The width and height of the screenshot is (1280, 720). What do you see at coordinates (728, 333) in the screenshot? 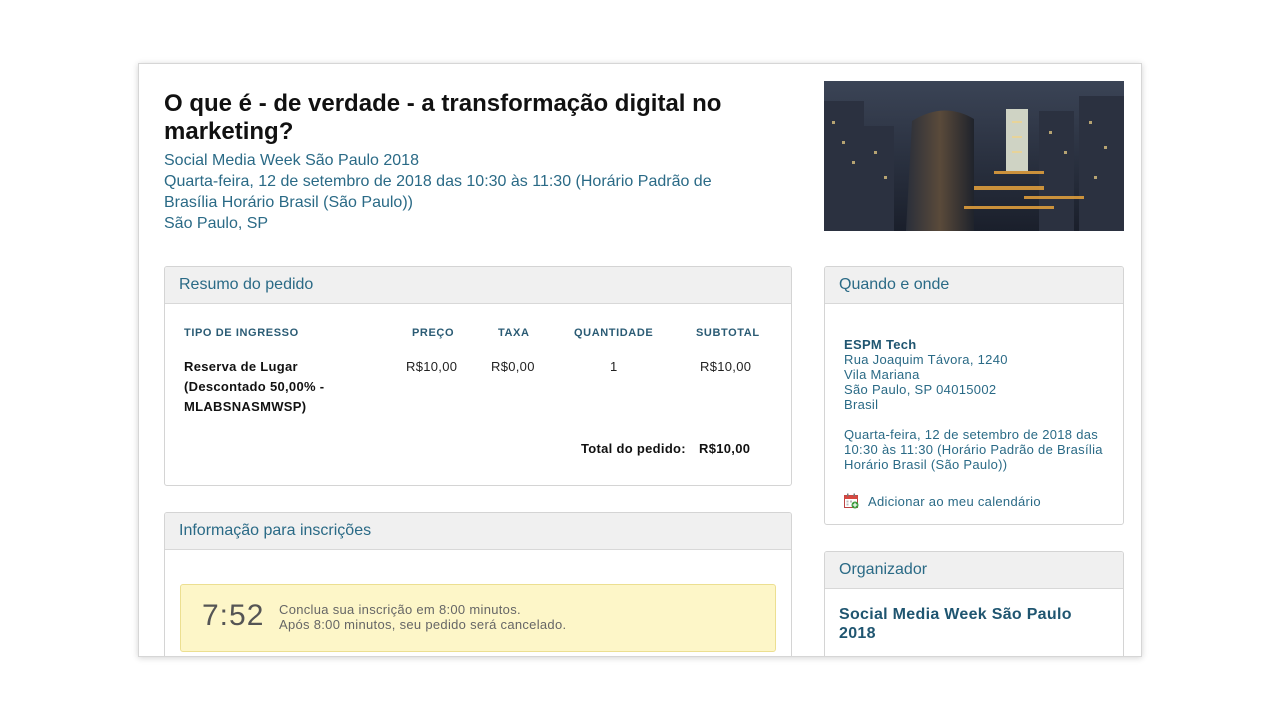
I see `column-subtotal: SUBTOTAL` at bounding box center [728, 333].